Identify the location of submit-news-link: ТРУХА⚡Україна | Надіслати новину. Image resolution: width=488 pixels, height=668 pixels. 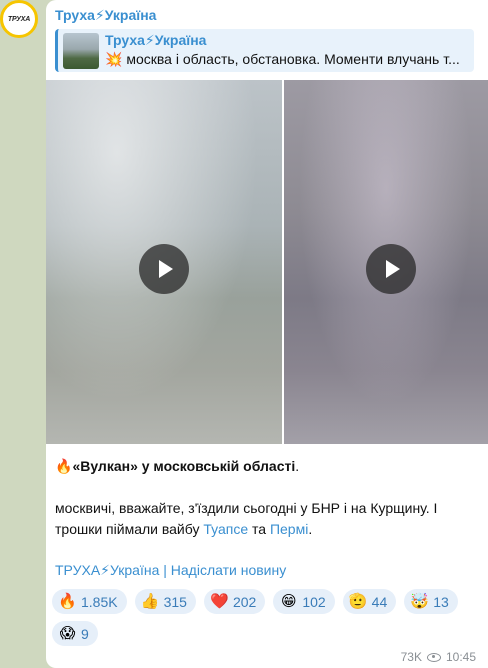
(170, 570).